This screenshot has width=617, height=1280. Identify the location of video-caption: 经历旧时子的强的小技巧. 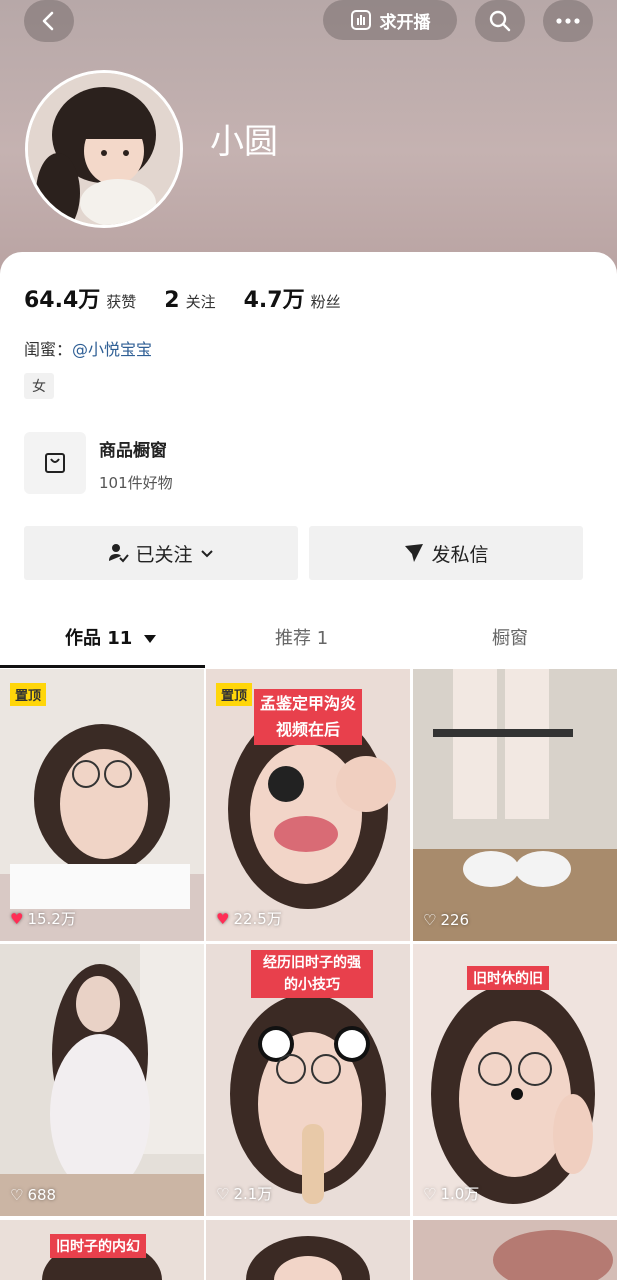
(312, 974).